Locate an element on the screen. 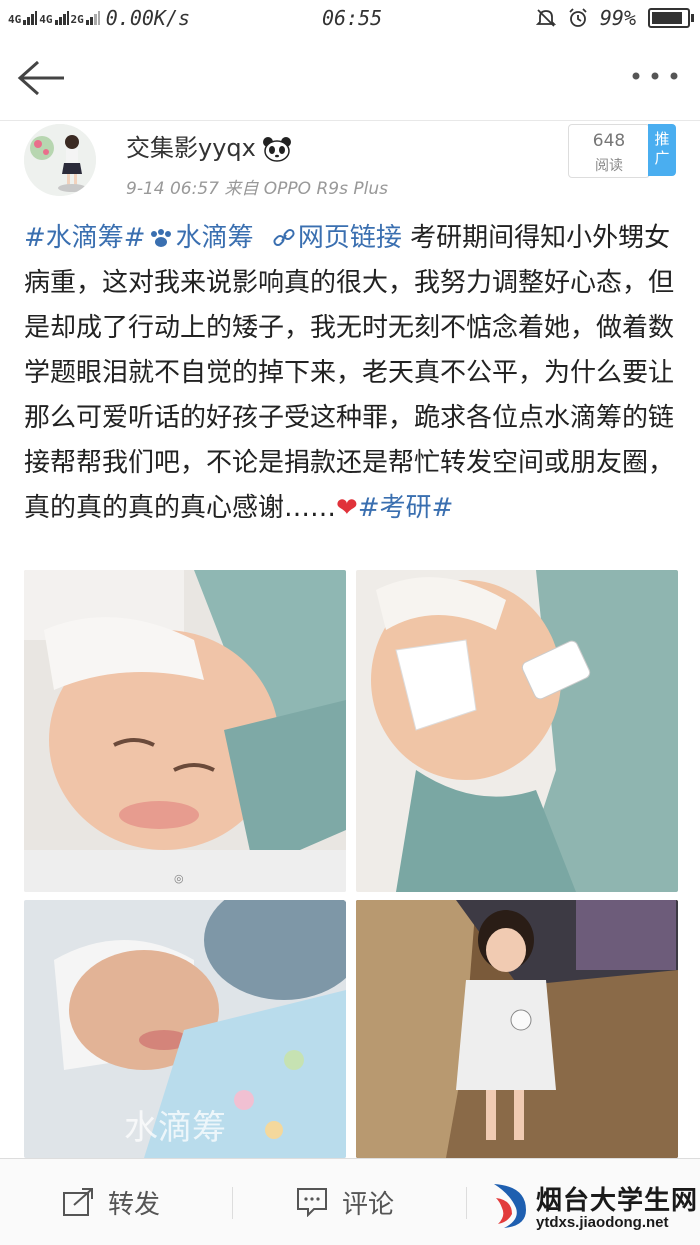 The width and height of the screenshot is (700, 1245). promote-button: 推广 is located at coordinates (662, 150).